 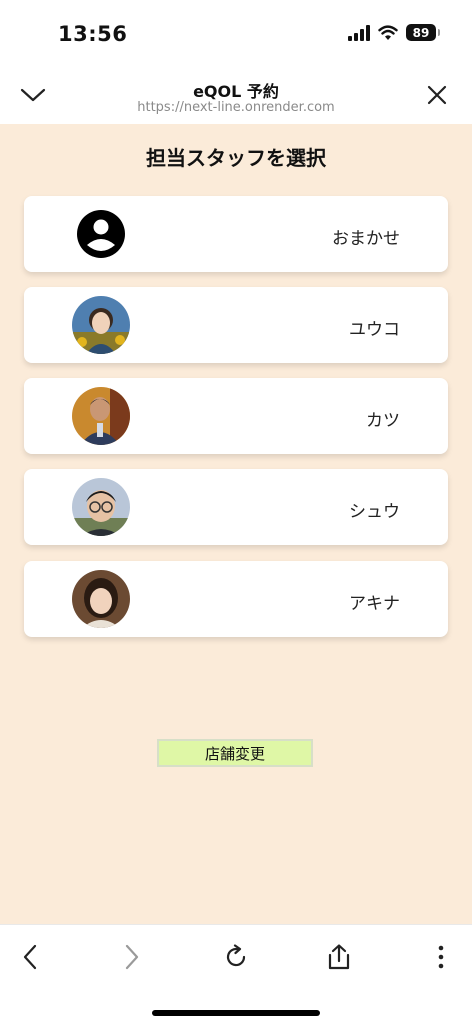 I want to click on share-icon, so click(x=339, y=957).